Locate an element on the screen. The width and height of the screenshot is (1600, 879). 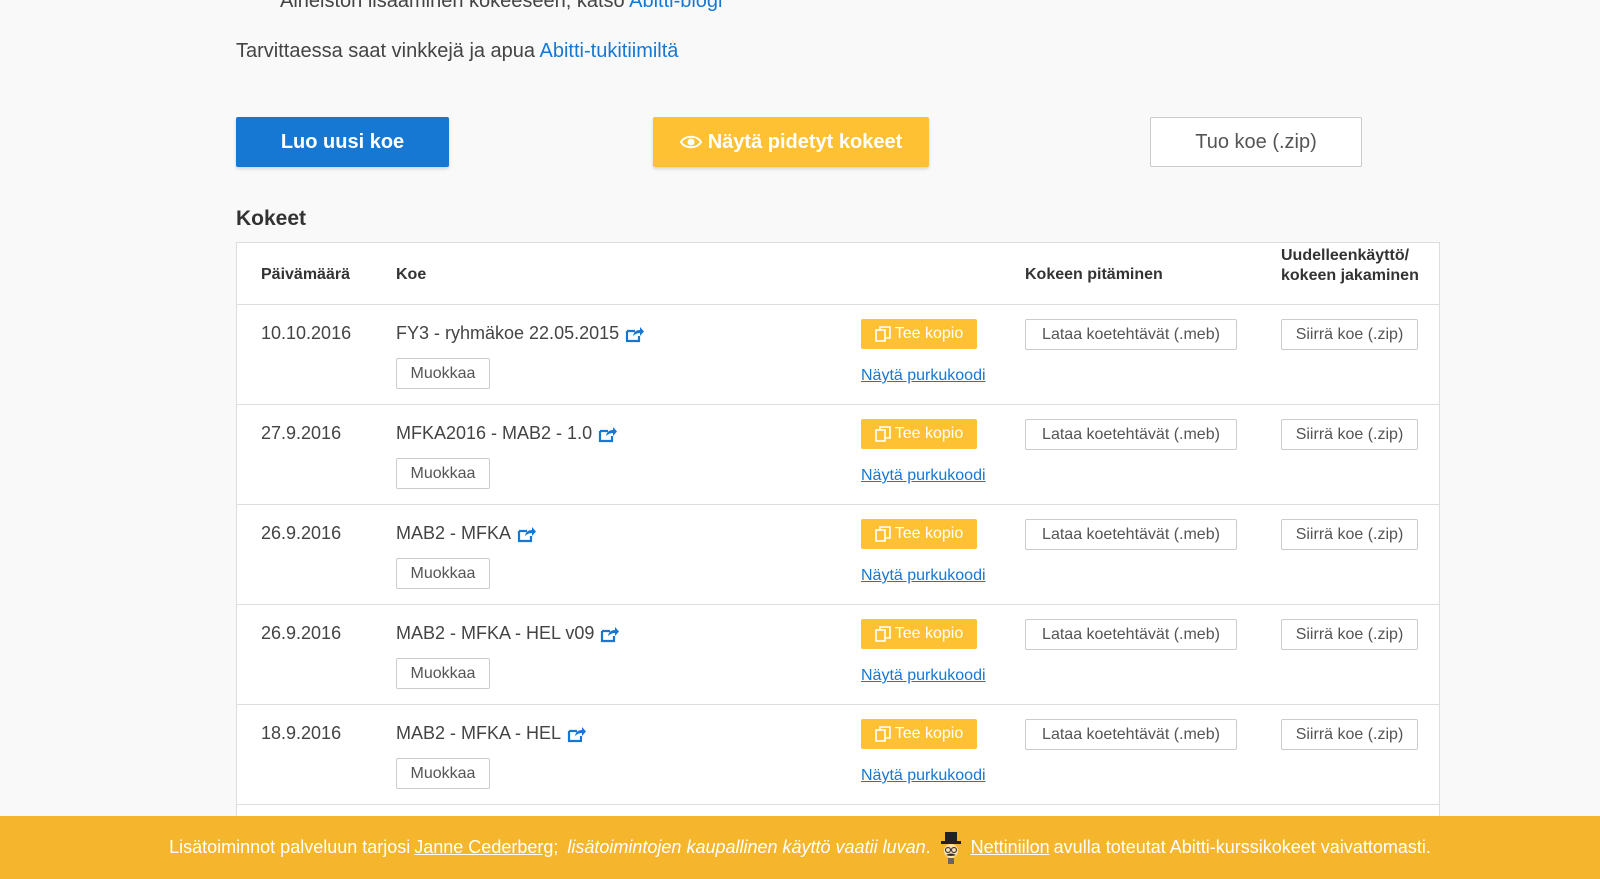
header-exam: Koe is located at coordinates (411, 274).